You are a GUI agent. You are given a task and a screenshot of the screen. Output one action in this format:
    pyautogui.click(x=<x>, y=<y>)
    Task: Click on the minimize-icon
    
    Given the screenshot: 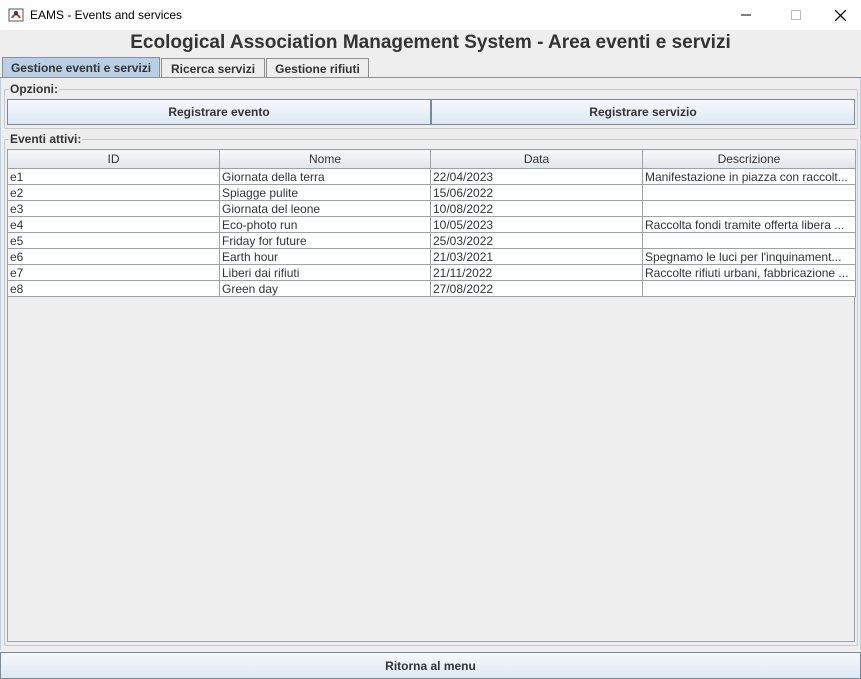 What is the action you would take?
    pyautogui.click(x=746, y=15)
    